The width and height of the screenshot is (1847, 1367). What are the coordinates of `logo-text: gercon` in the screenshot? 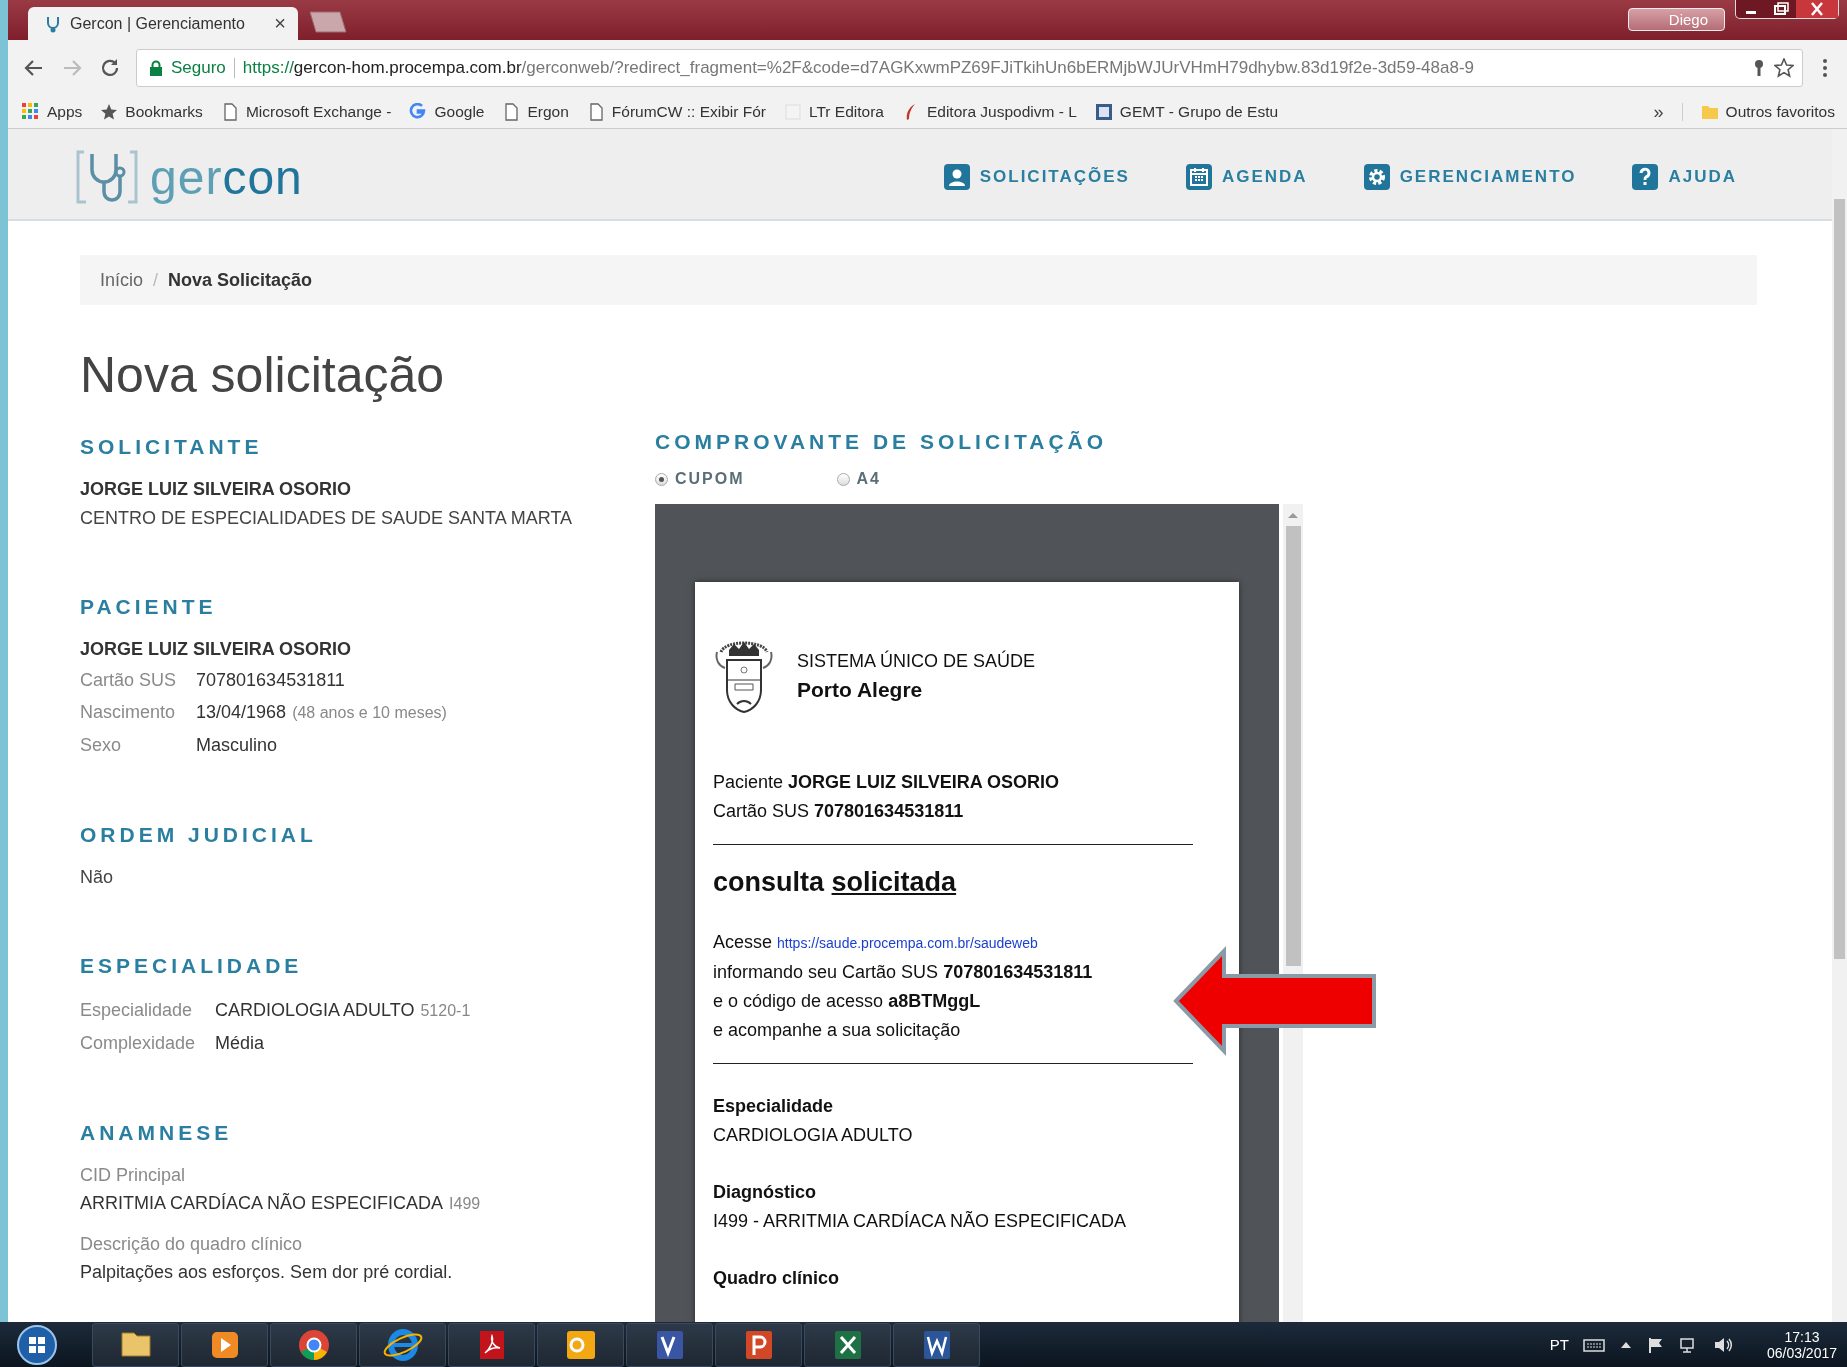 It's located at (226, 177).